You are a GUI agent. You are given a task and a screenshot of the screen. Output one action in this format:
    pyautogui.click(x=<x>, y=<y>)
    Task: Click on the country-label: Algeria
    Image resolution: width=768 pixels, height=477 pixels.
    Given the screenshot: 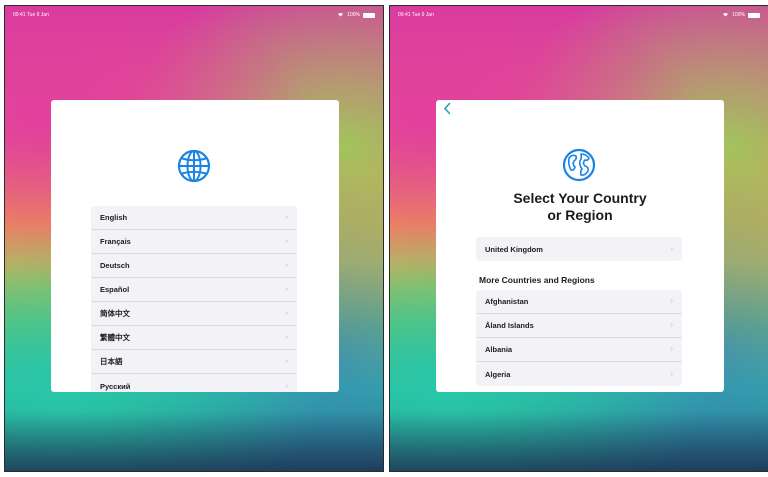 What is the action you would take?
    pyautogui.click(x=498, y=374)
    